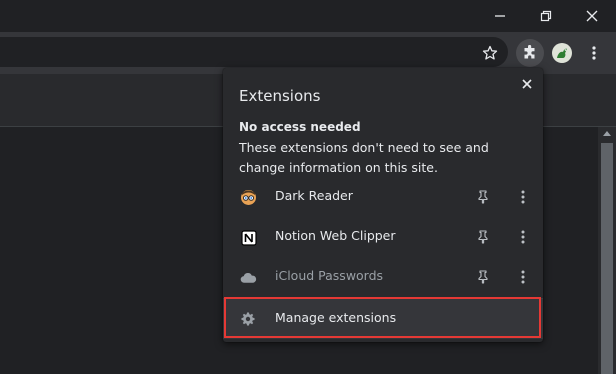 This screenshot has height=374, width=616. I want to click on extension-name: iCloud Passwords, so click(329, 275).